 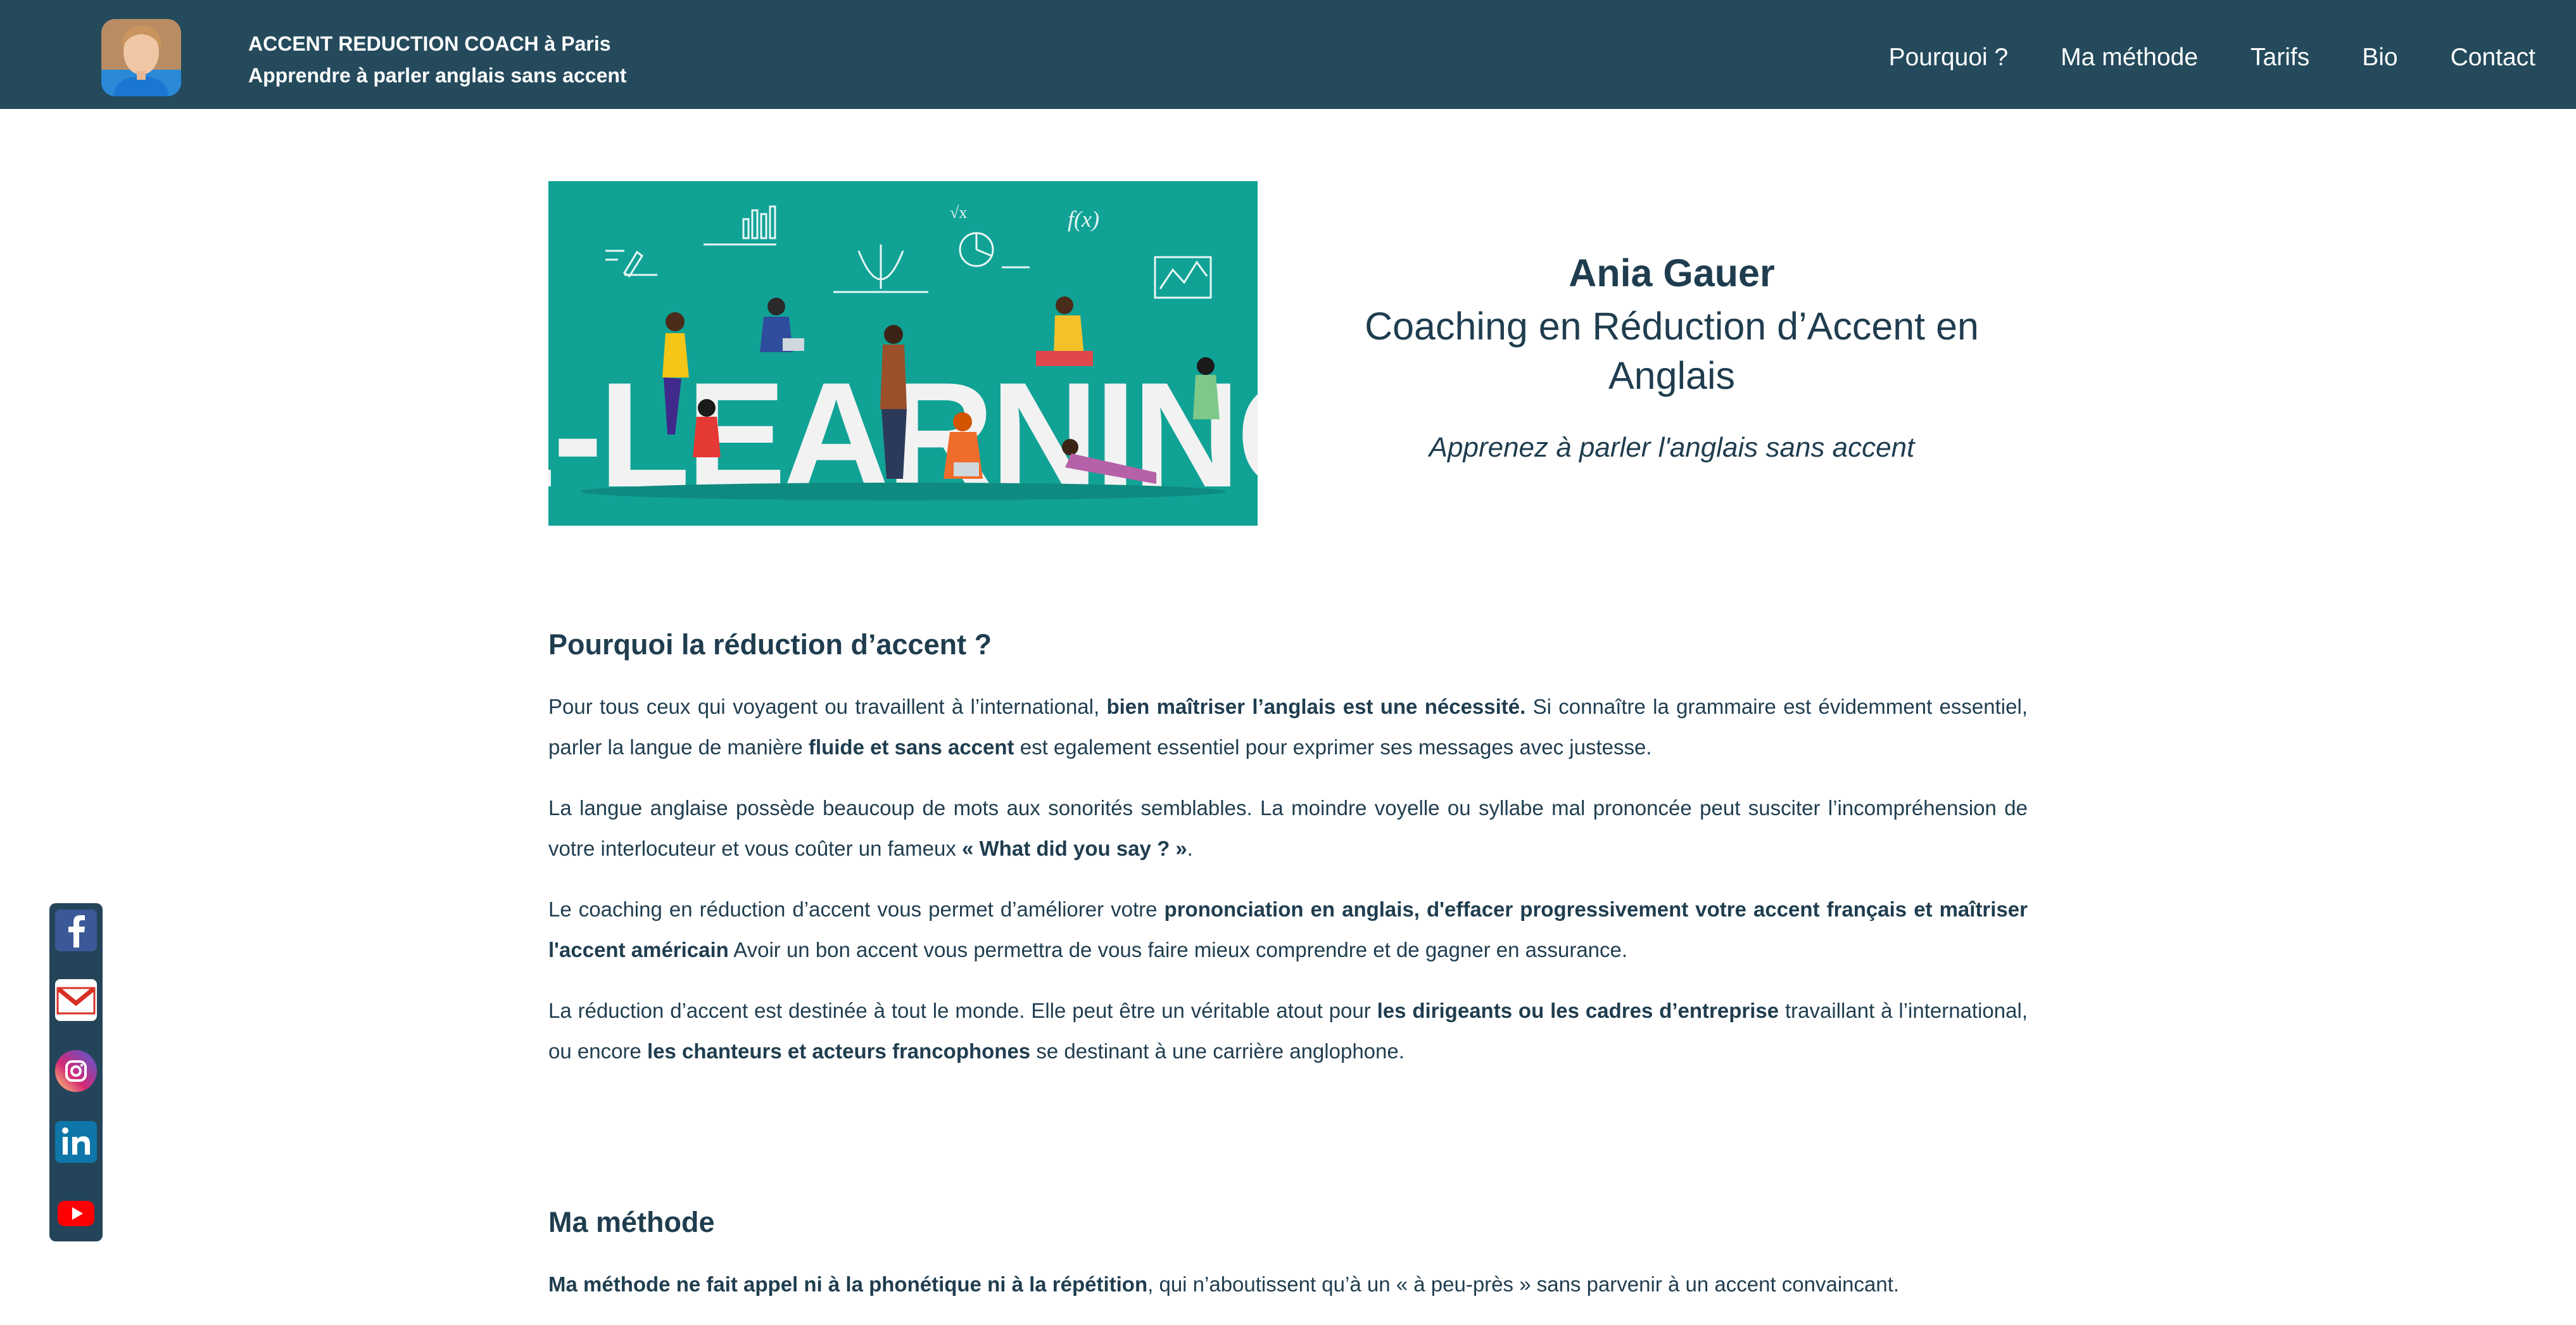 What do you see at coordinates (903, 353) in the screenshot?
I see `elearning-illustration: √x f(x) E-LEARNING` at bounding box center [903, 353].